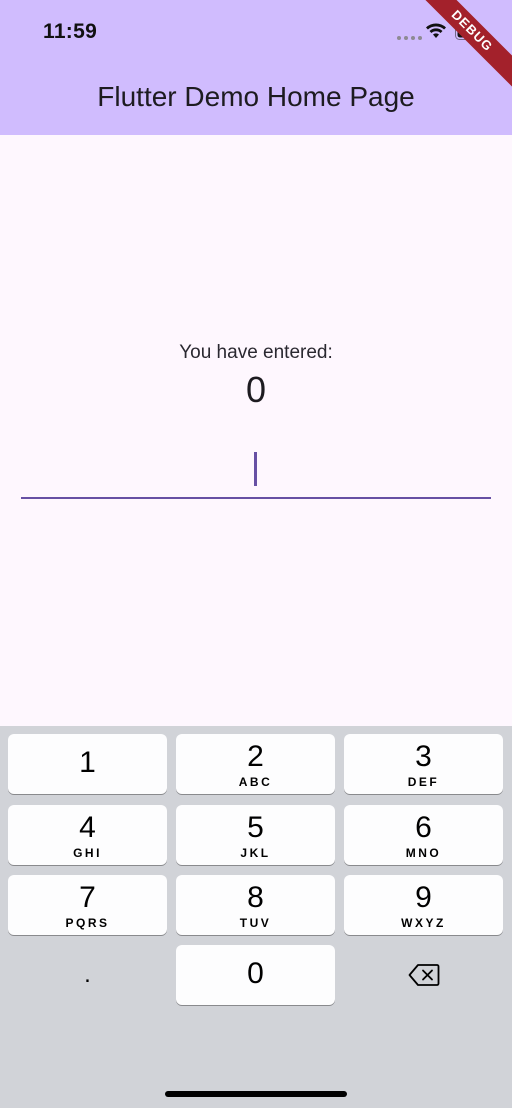  What do you see at coordinates (423, 853) in the screenshot?
I see `key-letters: MNO` at bounding box center [423, 853].